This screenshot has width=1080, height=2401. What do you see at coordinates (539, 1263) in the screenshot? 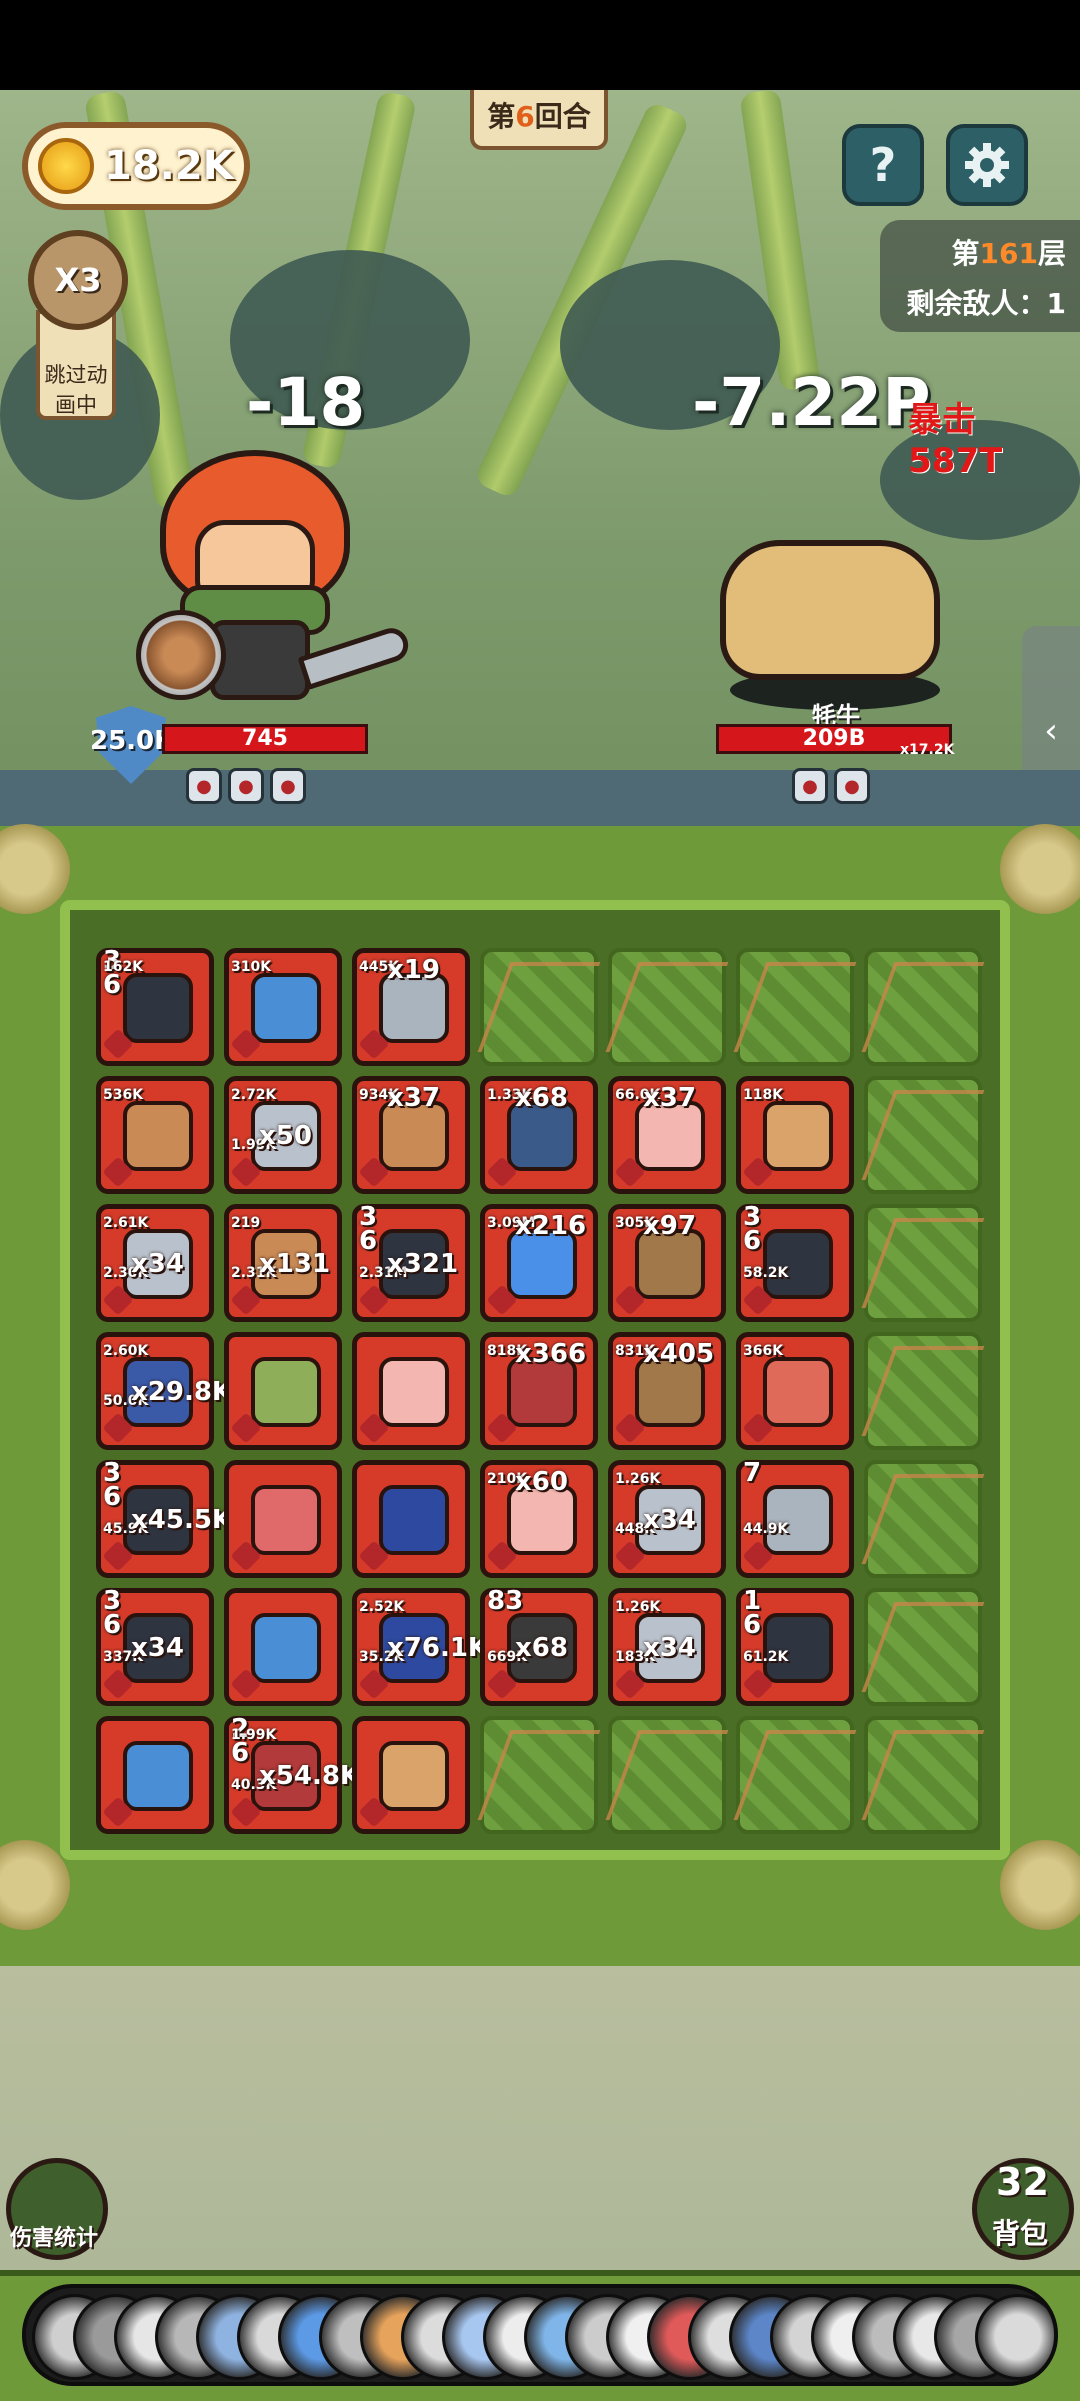
I see `item-cell-slime: 3.09M x216` at bounding box center [539, 1263].